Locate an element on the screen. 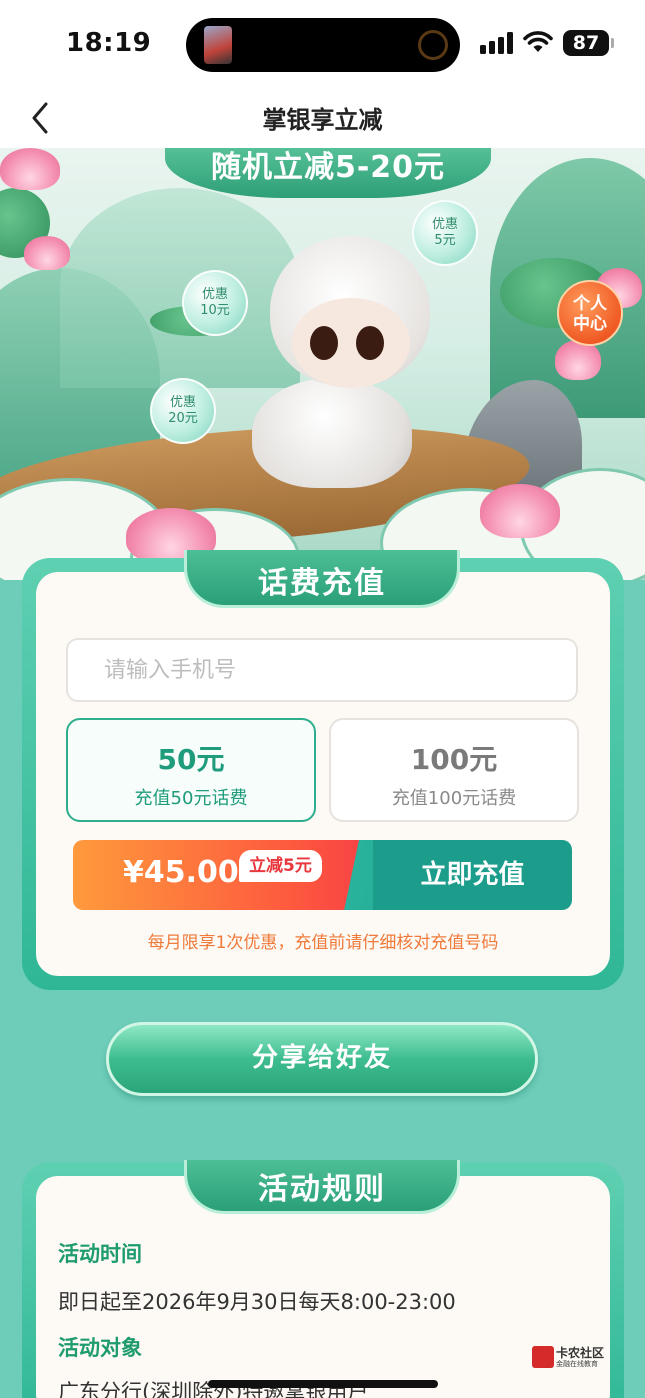  recharge-note: 每月限享1次优惠，充值前请仔细核对充值号码 is located at coordinates (323, 943).